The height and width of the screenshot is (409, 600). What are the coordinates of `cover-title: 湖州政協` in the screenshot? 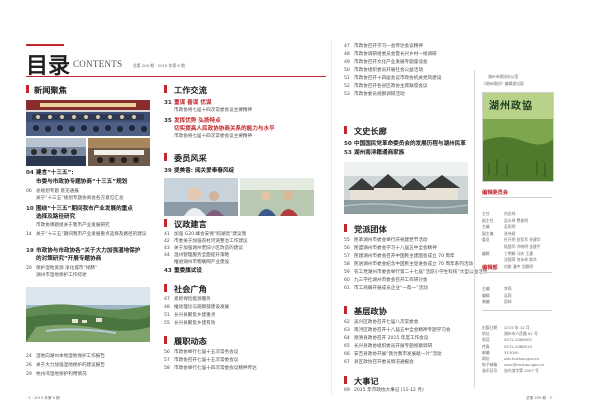 It's located at (511, 106).